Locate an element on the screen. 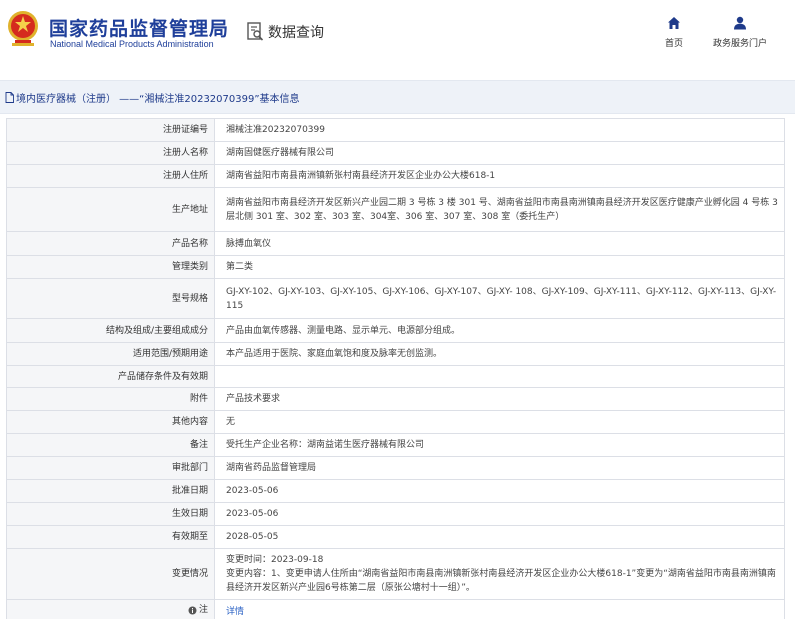  breadcrumb-text: 境内医疗器械（注册） ——“湘械注准20232070399”基本信息 is located at coordinates (158, 99).